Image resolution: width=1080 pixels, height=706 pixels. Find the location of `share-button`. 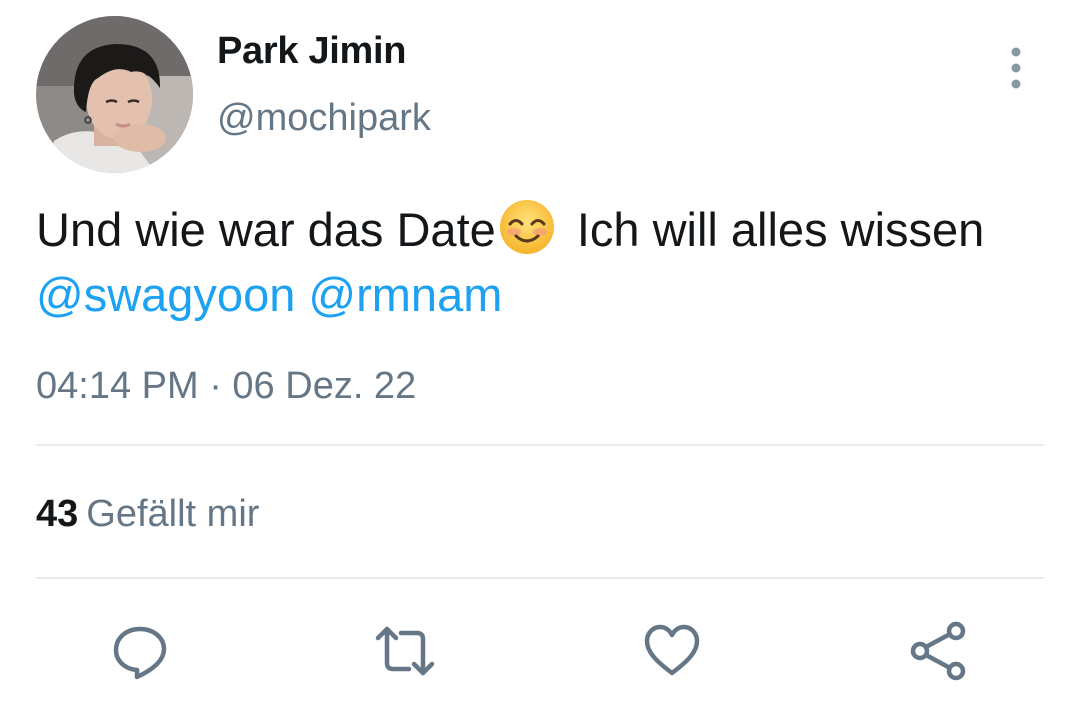

share-button is located at coordinates (938, 651).